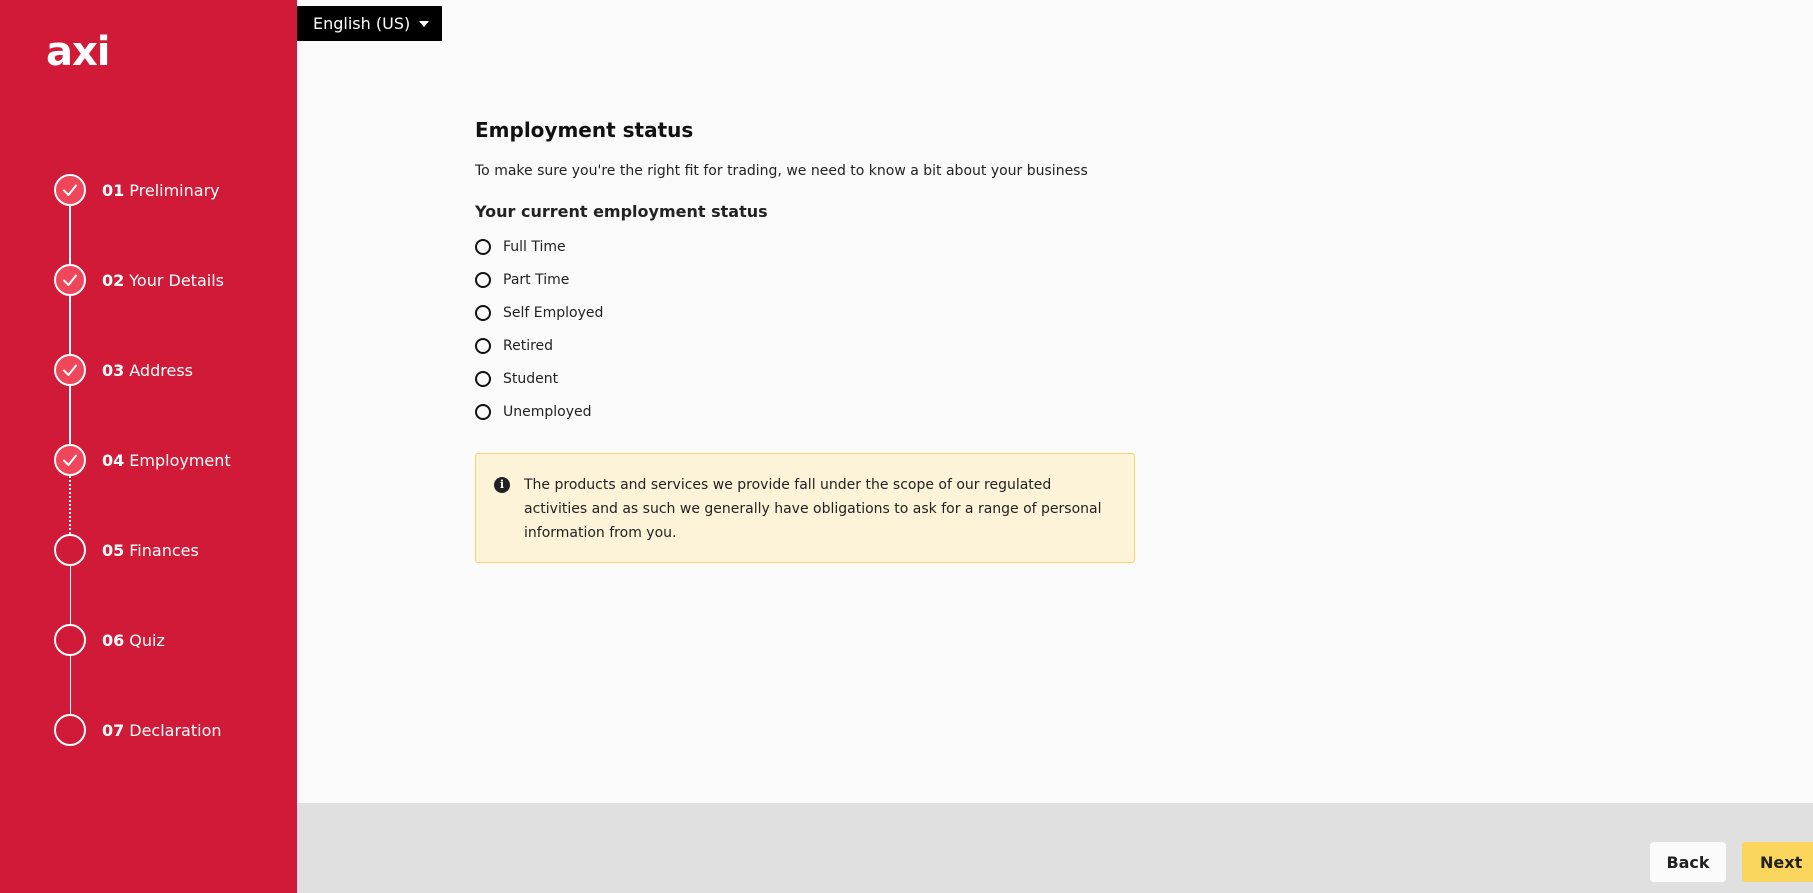 This screenshot has width=1813, height=893. I want to click on step-label: Declaration, so click(175, 730).